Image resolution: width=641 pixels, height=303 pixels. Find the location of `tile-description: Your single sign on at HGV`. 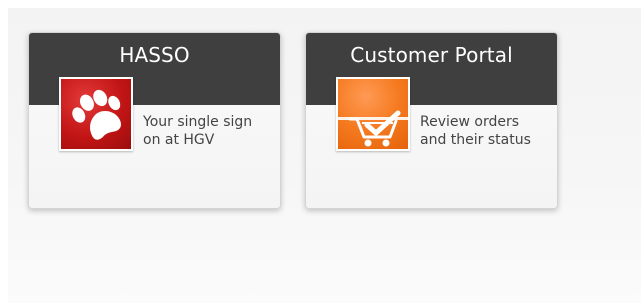

tile-description: Your single sign on at HGV is located at coordinates (208, 131).